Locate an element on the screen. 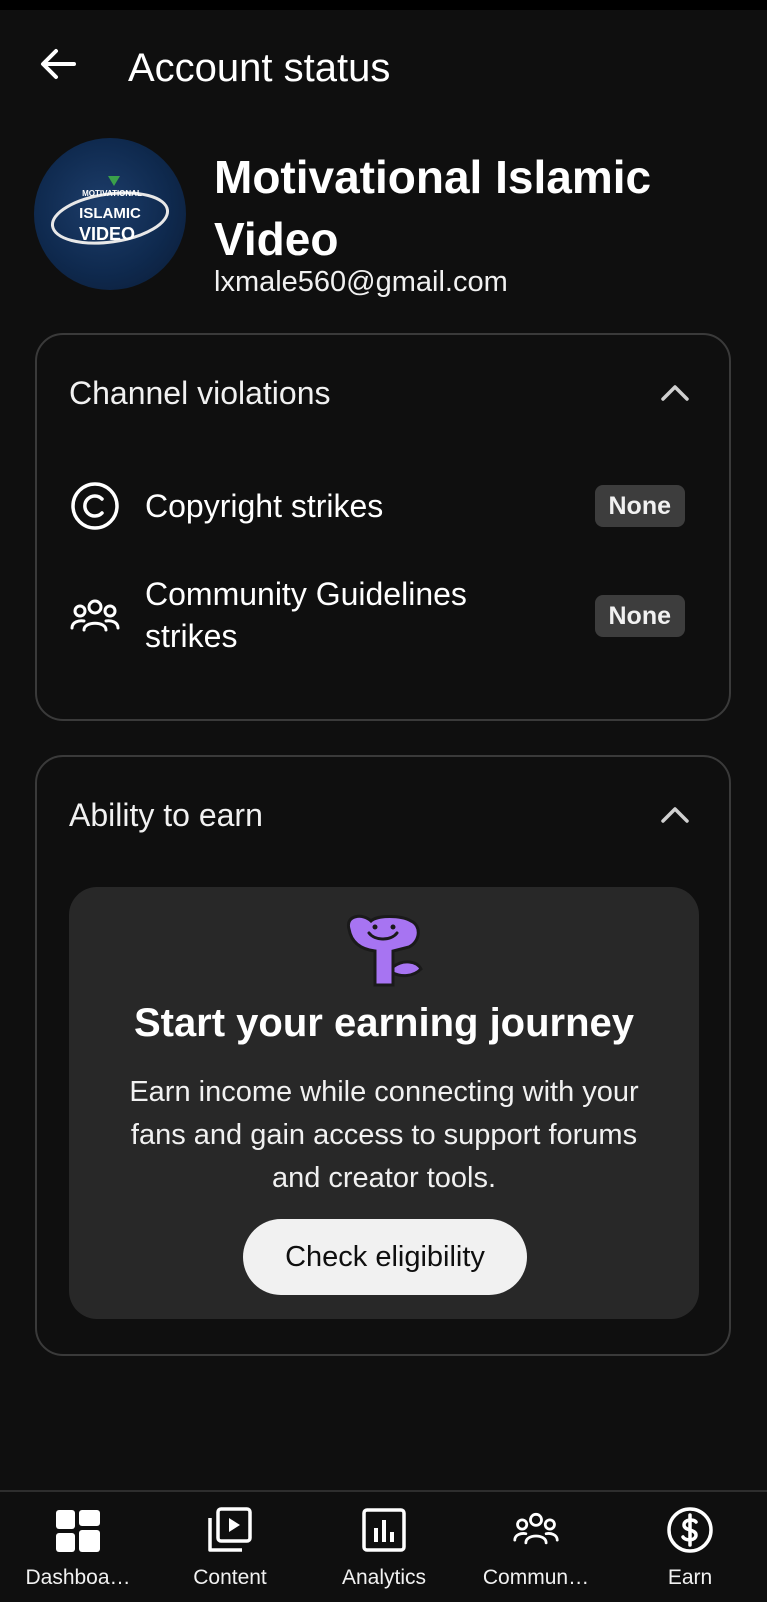 Image resolution: width=767 pixels, height=1602 pixels. community-strikes-label: Community Guidelines strikes is located at coordinates (306, 615).